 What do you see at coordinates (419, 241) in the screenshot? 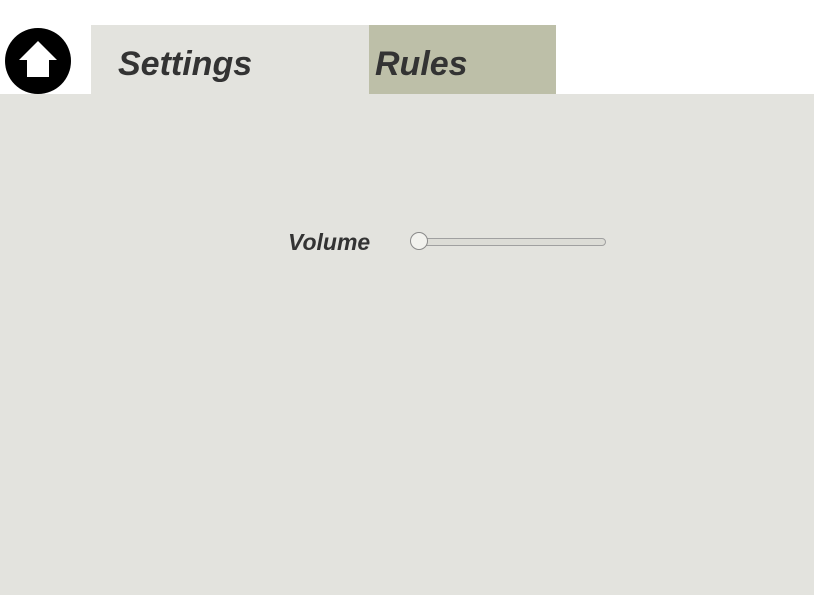
I see `volume-slider-thumb` at bounding box center [419, 241].